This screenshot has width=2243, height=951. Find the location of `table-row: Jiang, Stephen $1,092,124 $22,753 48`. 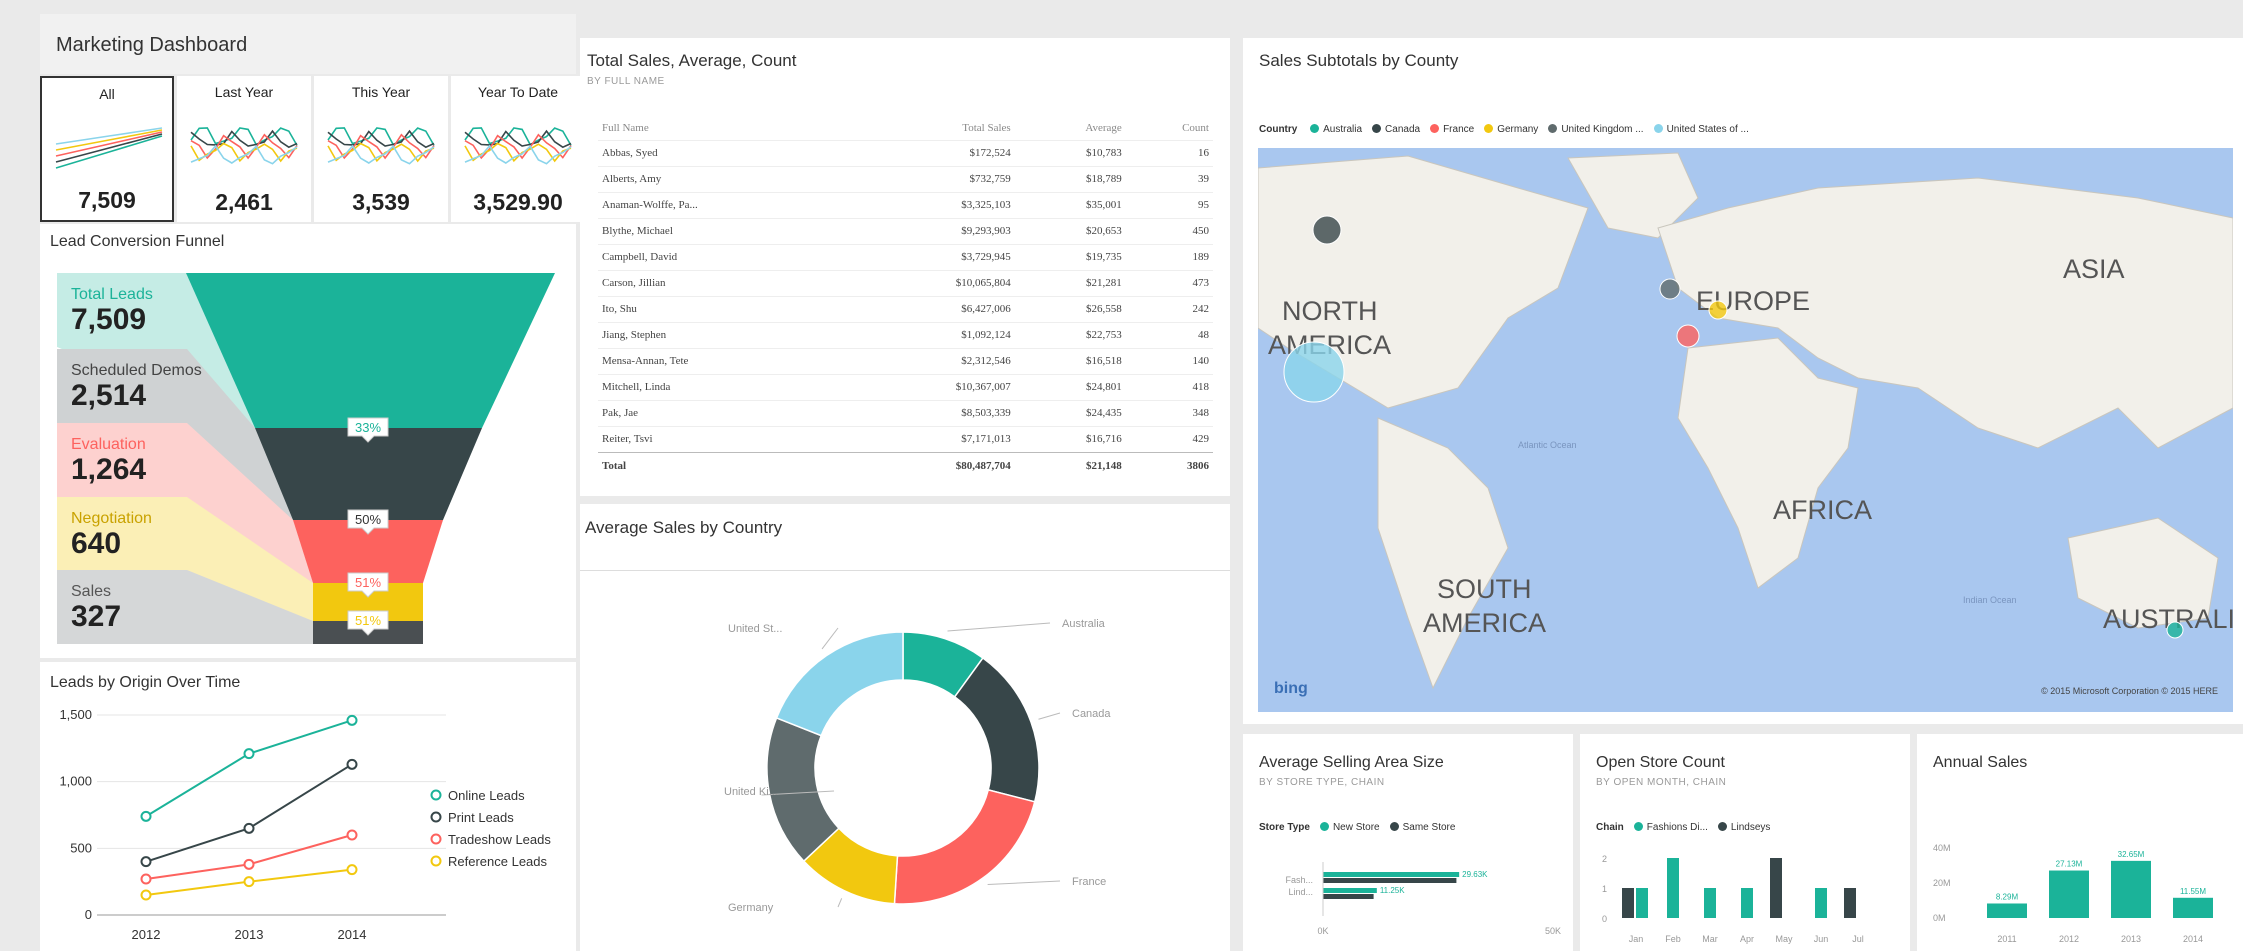

table-row: Jiang, Stephen $1,092,124 $22,753 48 is located at coordinates (905, 334).